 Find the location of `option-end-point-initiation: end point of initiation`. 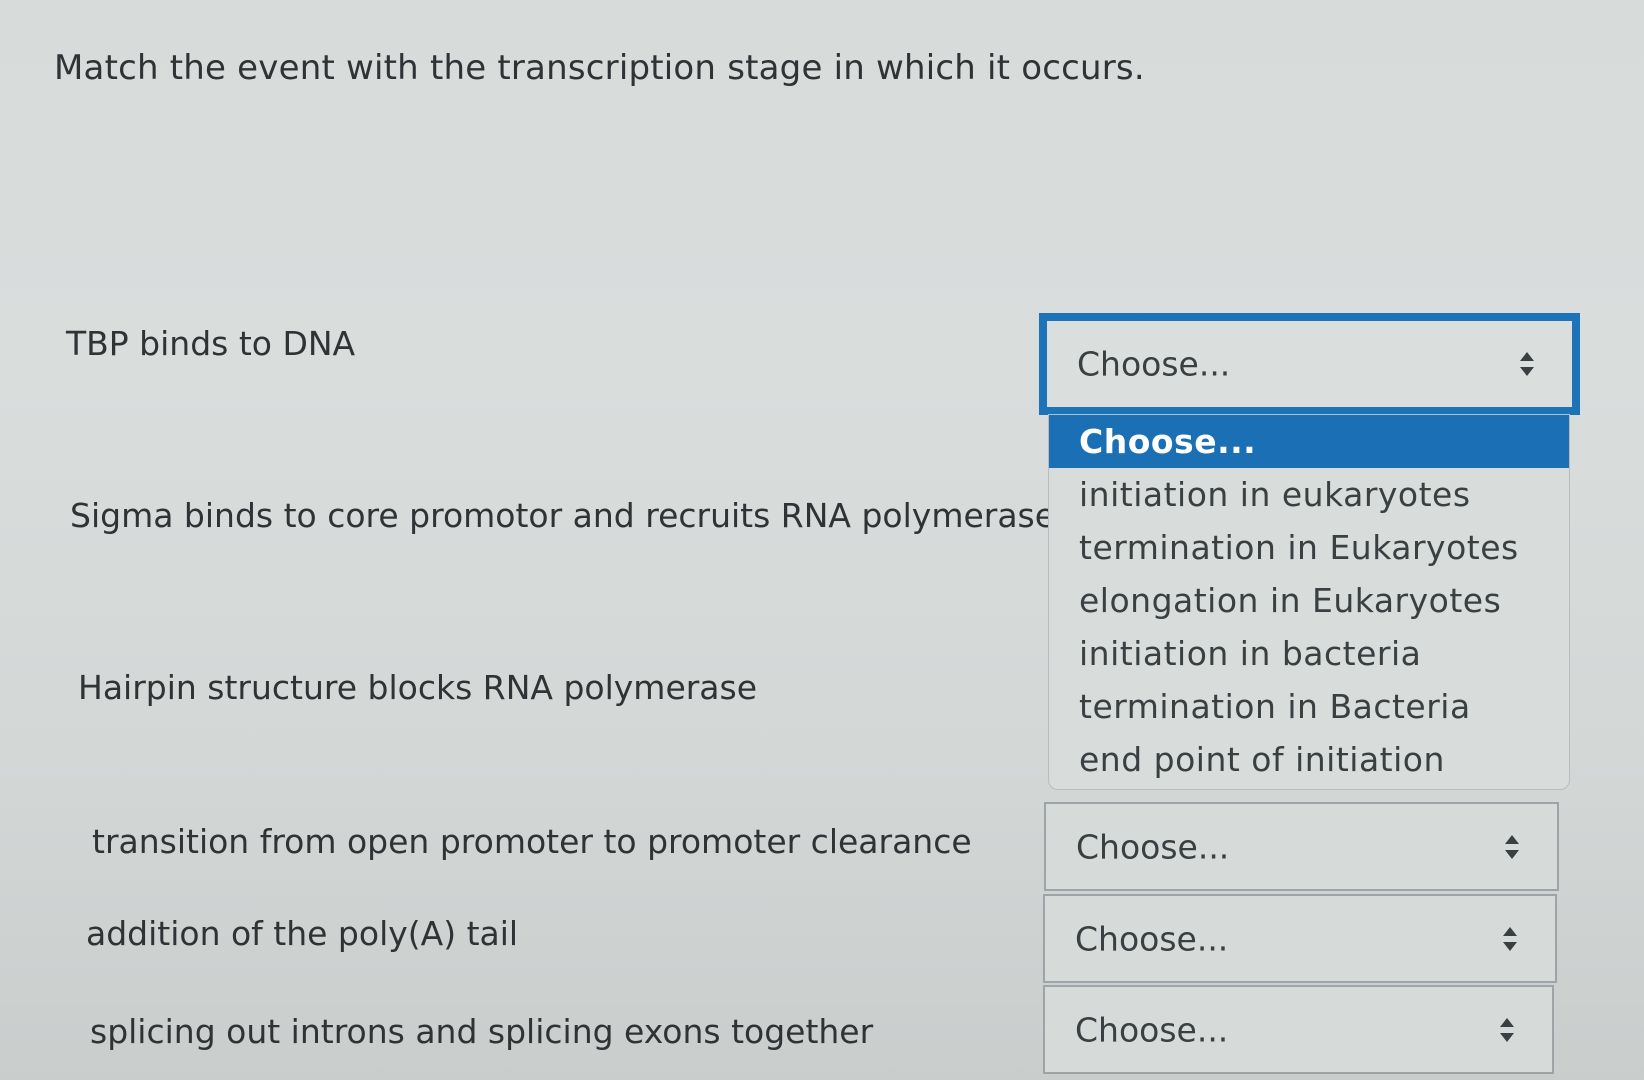

option-end-point-initiation: end point of initiation is located at coordinates (1309, 759).